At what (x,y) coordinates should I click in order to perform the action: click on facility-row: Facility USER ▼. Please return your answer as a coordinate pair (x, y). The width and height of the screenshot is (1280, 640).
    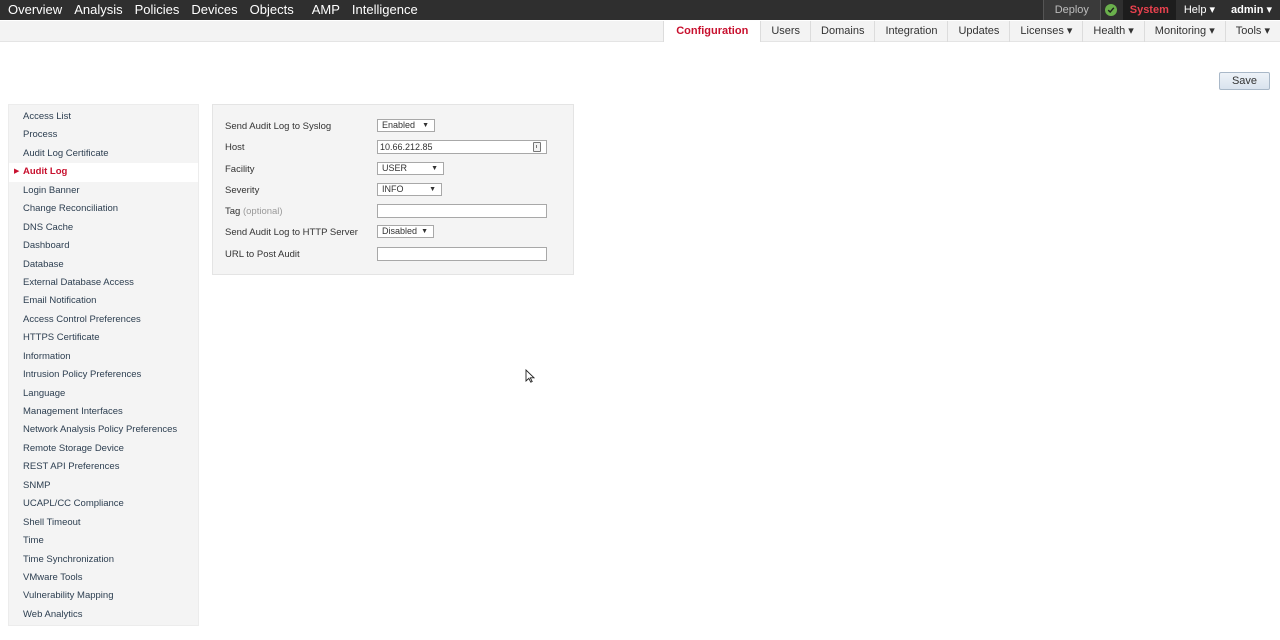
    Looking at the image, I should click on (395, 169).